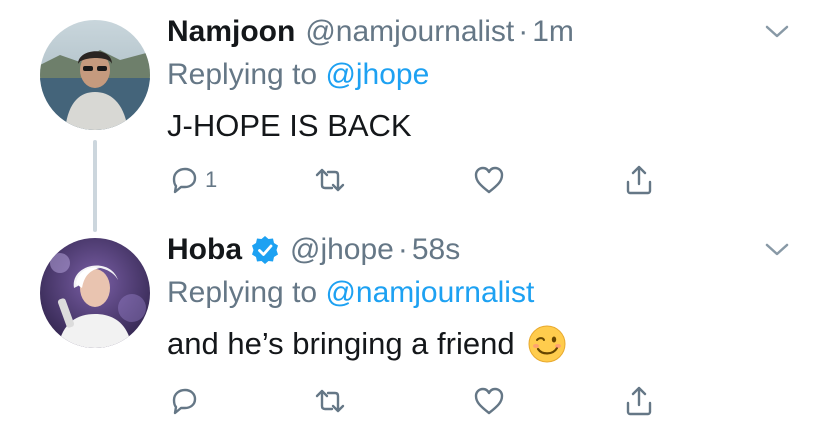 The width and height of the screenshot is (828, 438). What do you see at coordinates (265, 250) in the screenshot?
I see `verified-badge-icon` at bounding box center [265, 250].